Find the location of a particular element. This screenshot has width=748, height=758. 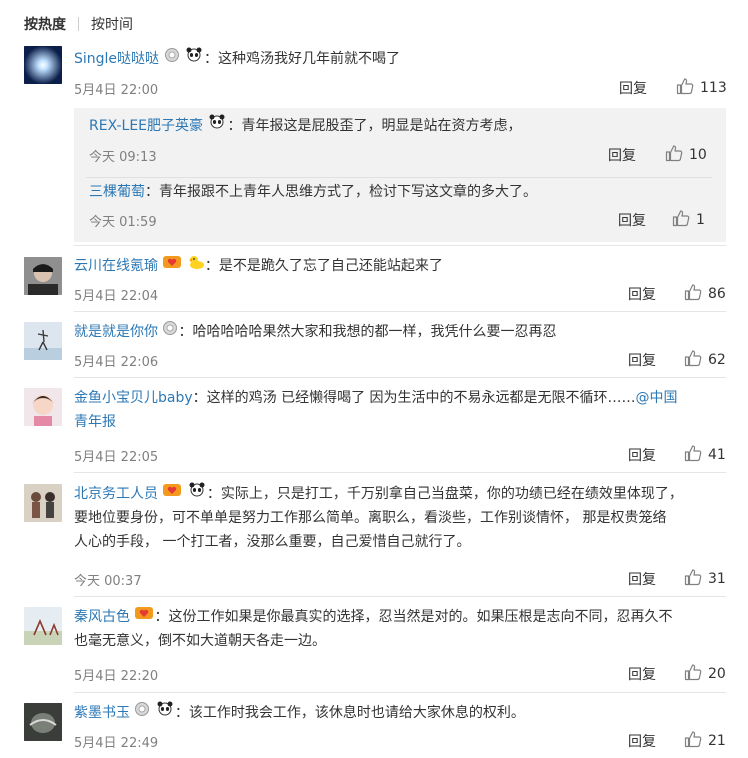

like-count: 86 is located at coordinates (717, 294).